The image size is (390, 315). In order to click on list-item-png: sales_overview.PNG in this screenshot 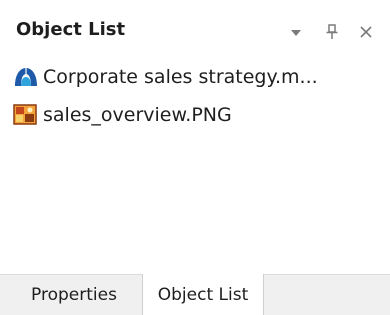, I will do `click(197, 115)`.